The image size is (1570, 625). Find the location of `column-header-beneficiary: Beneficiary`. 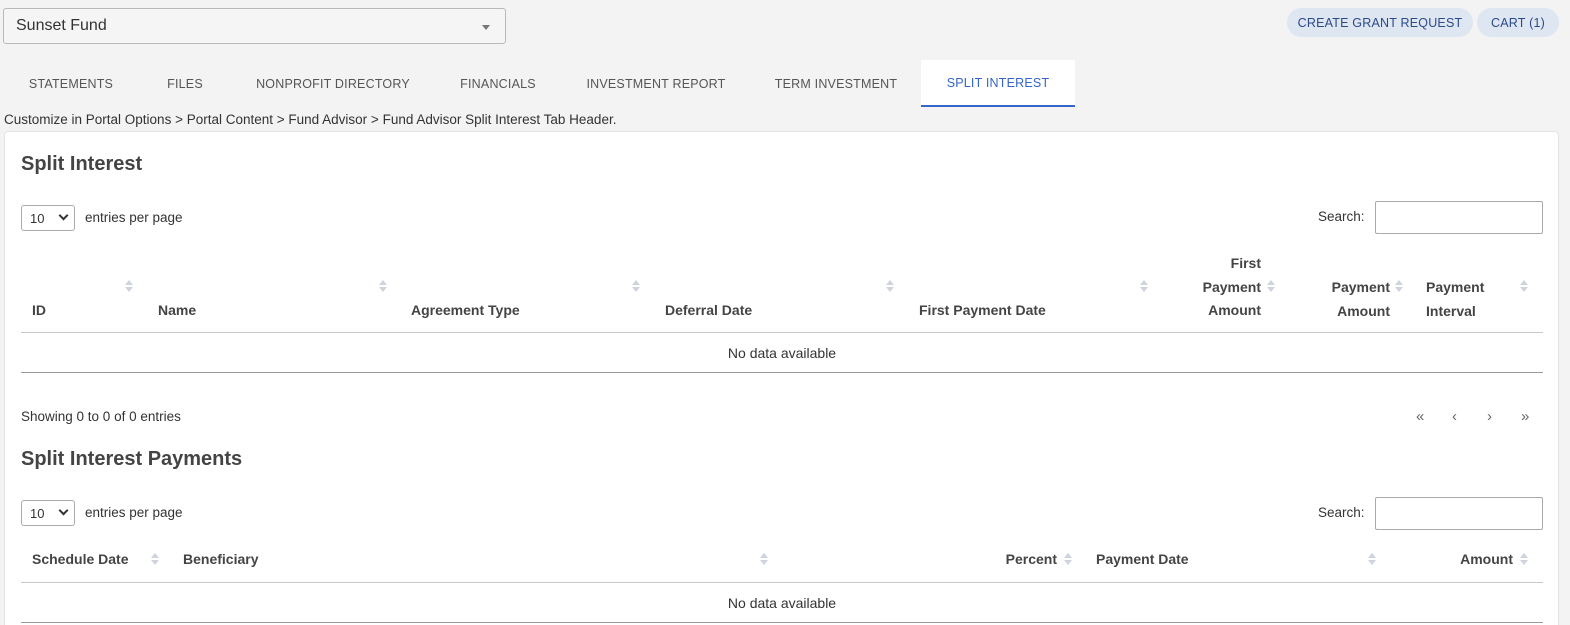

column-header-beneficiary: Beneficiary is located at coordinates (220, 560).